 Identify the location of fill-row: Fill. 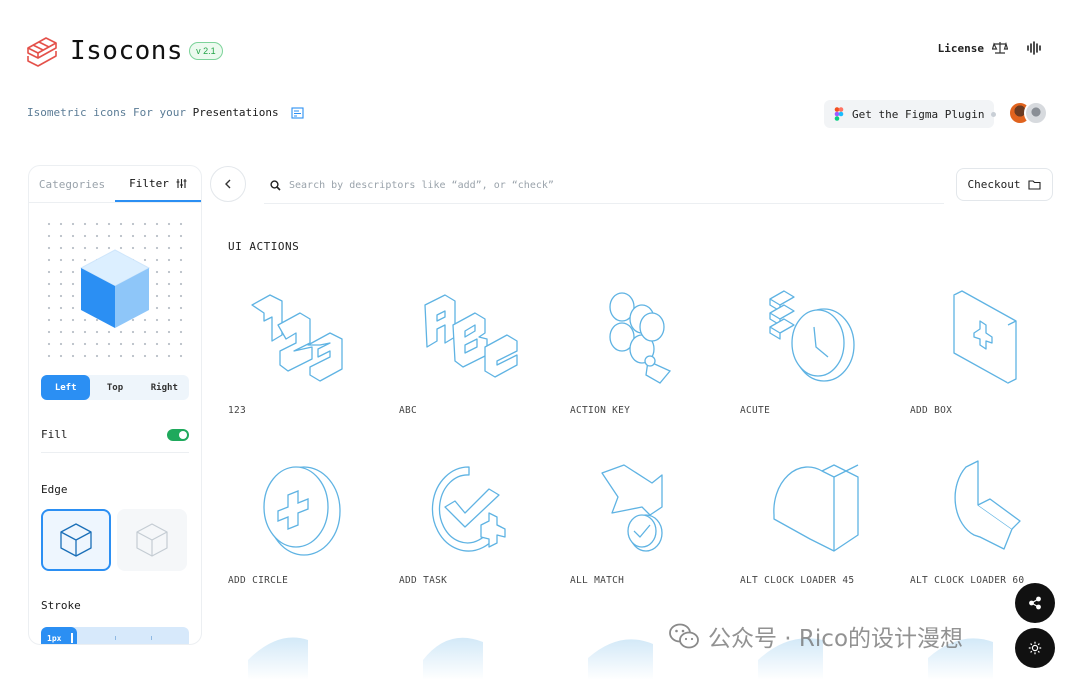
(115, 434).